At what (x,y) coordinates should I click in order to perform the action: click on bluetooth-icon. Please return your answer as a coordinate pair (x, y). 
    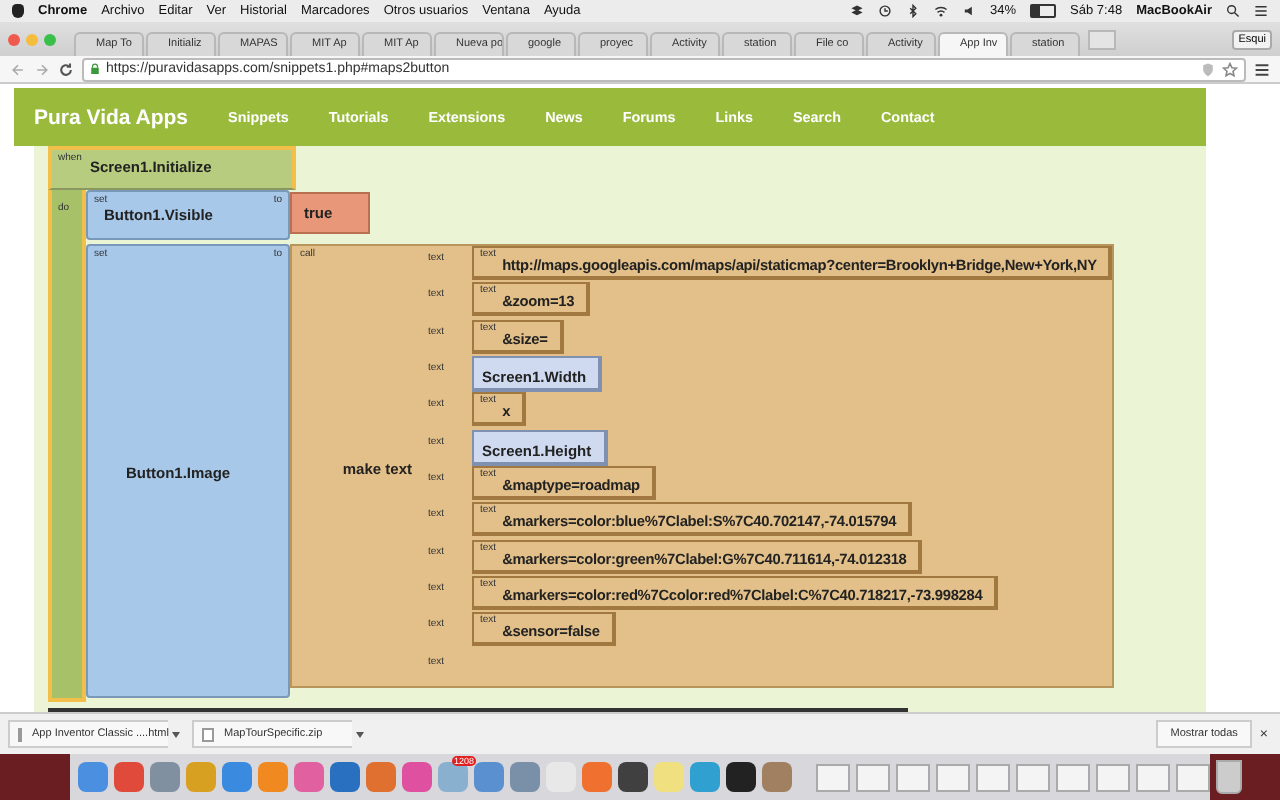
    Looking at the image, I should click on (913, 11).